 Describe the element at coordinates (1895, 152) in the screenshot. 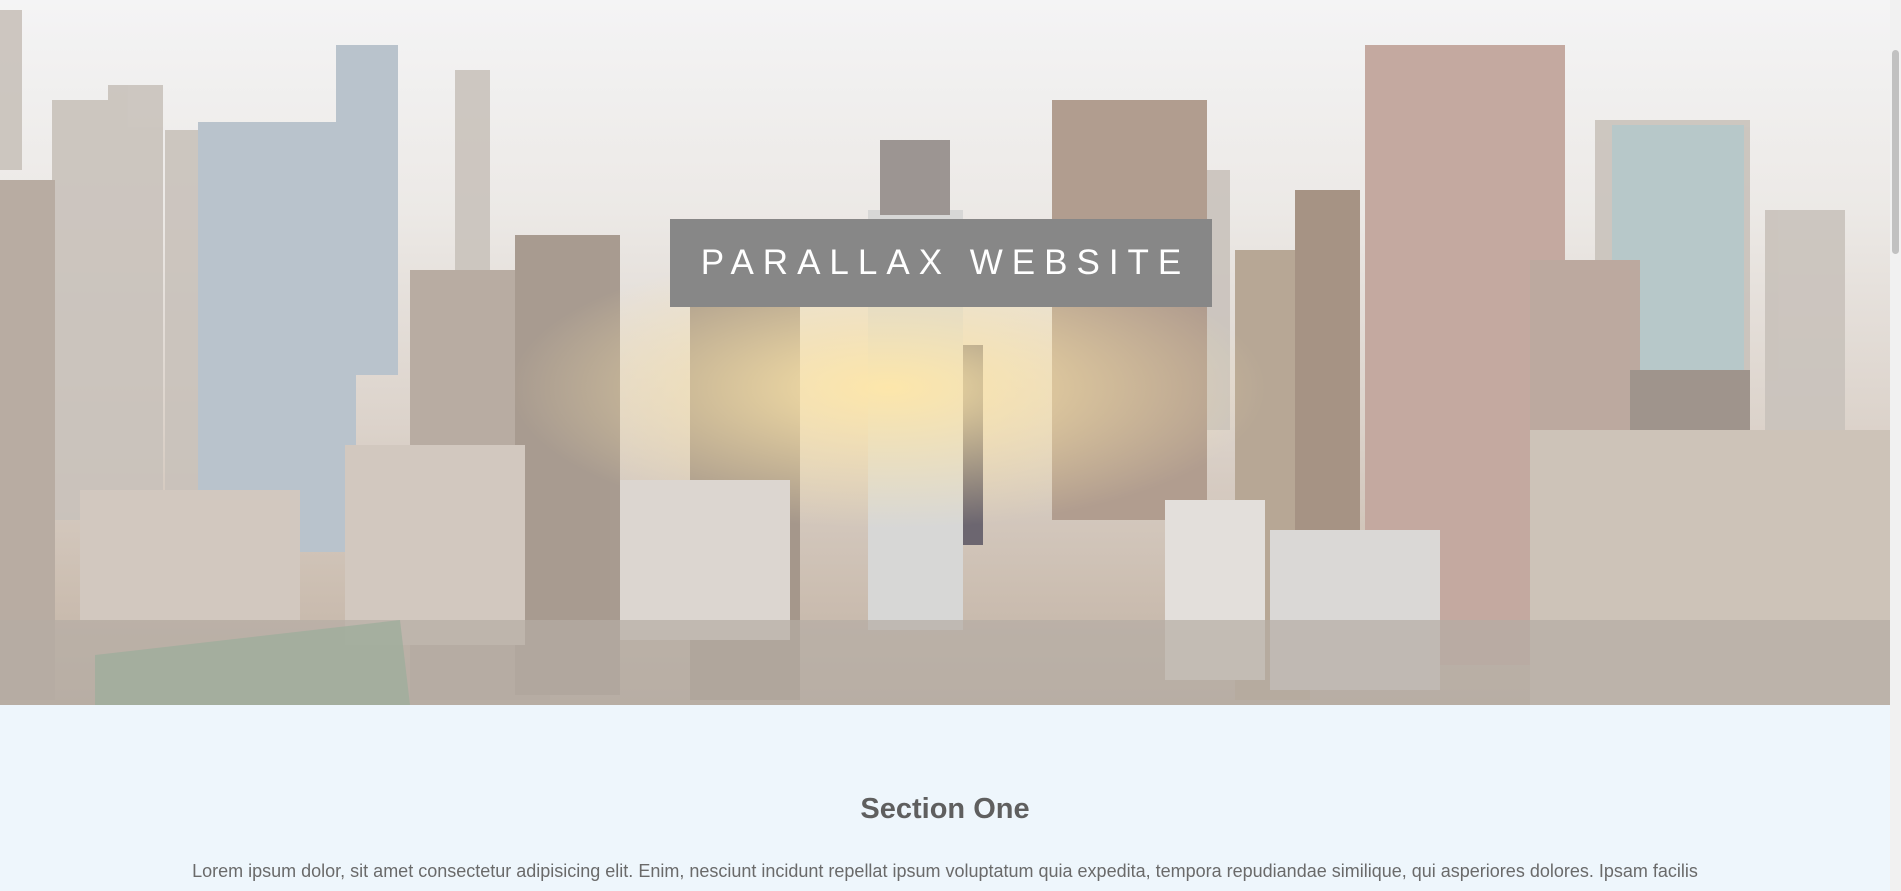

I see `scrollbar-thumb` at that location.